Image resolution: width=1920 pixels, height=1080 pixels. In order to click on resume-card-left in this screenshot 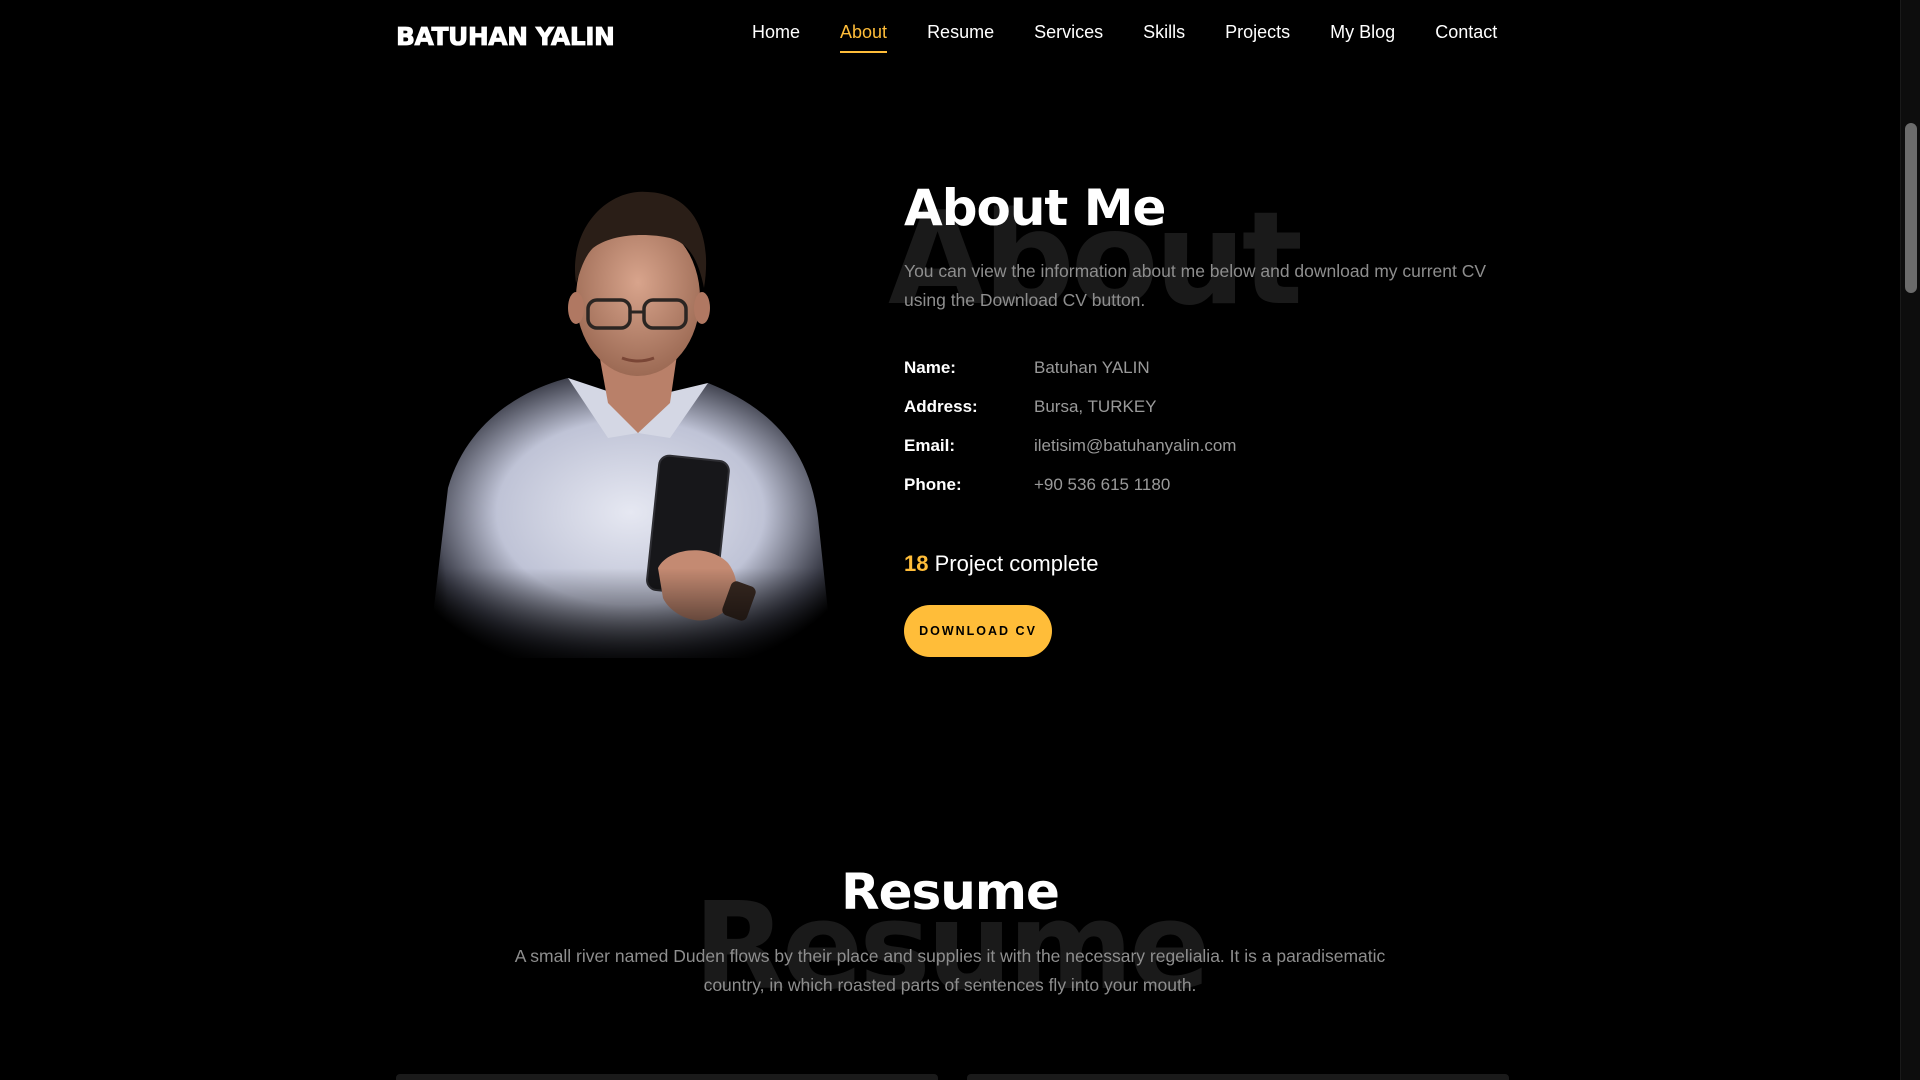, I will do `click(667, 1077)`.